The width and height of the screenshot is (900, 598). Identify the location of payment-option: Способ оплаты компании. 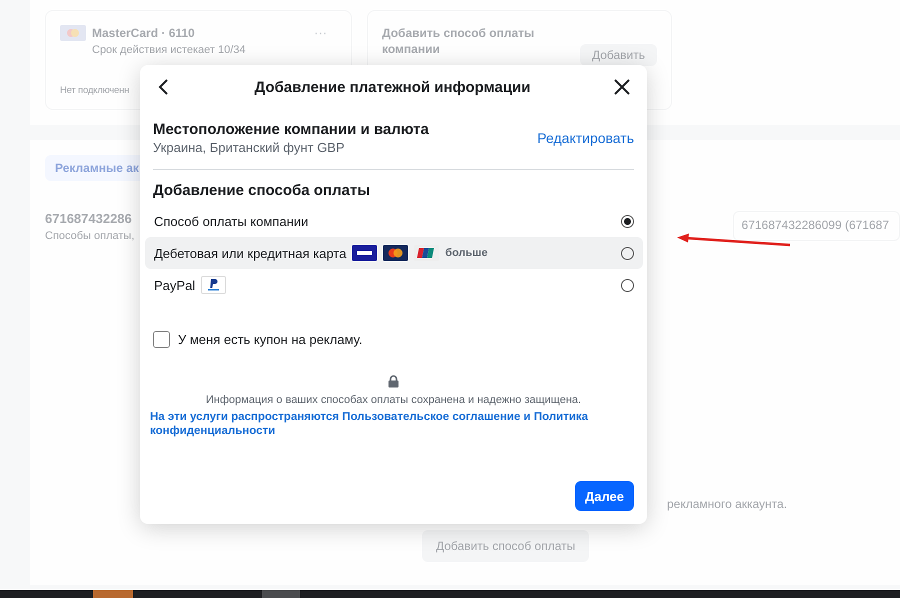
(394, 221).